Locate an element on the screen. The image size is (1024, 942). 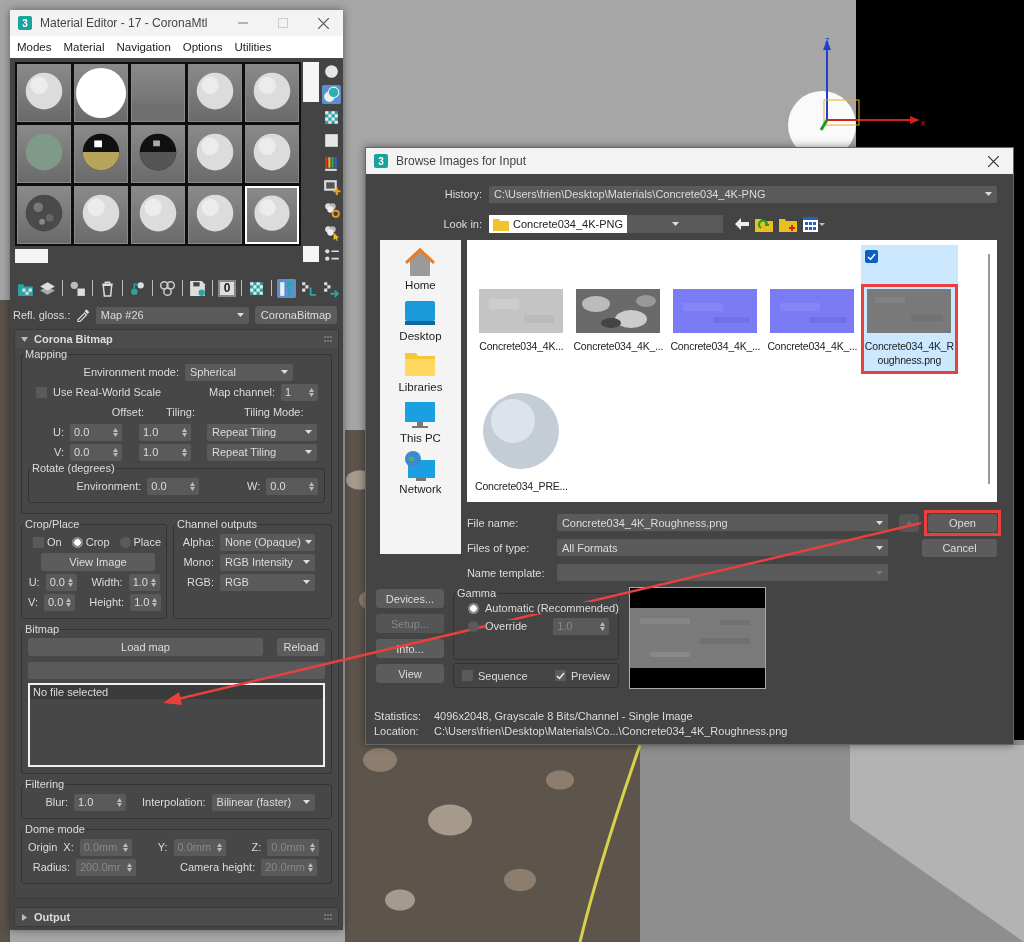
button: Load map is located at coordinates (145, 647).